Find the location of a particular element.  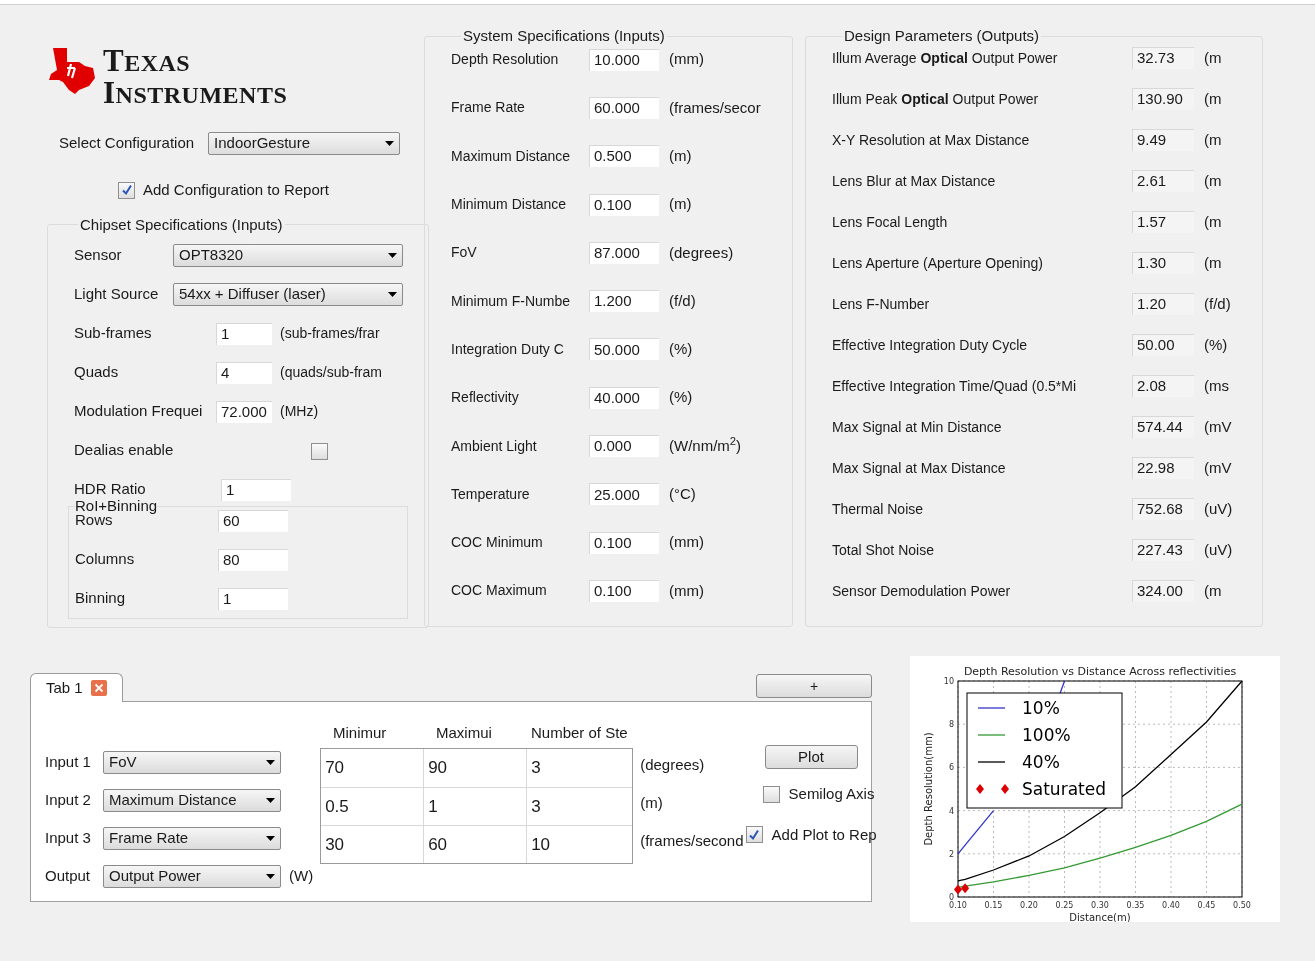

field-label: COC Maximum is located at coordinates (499, 591).